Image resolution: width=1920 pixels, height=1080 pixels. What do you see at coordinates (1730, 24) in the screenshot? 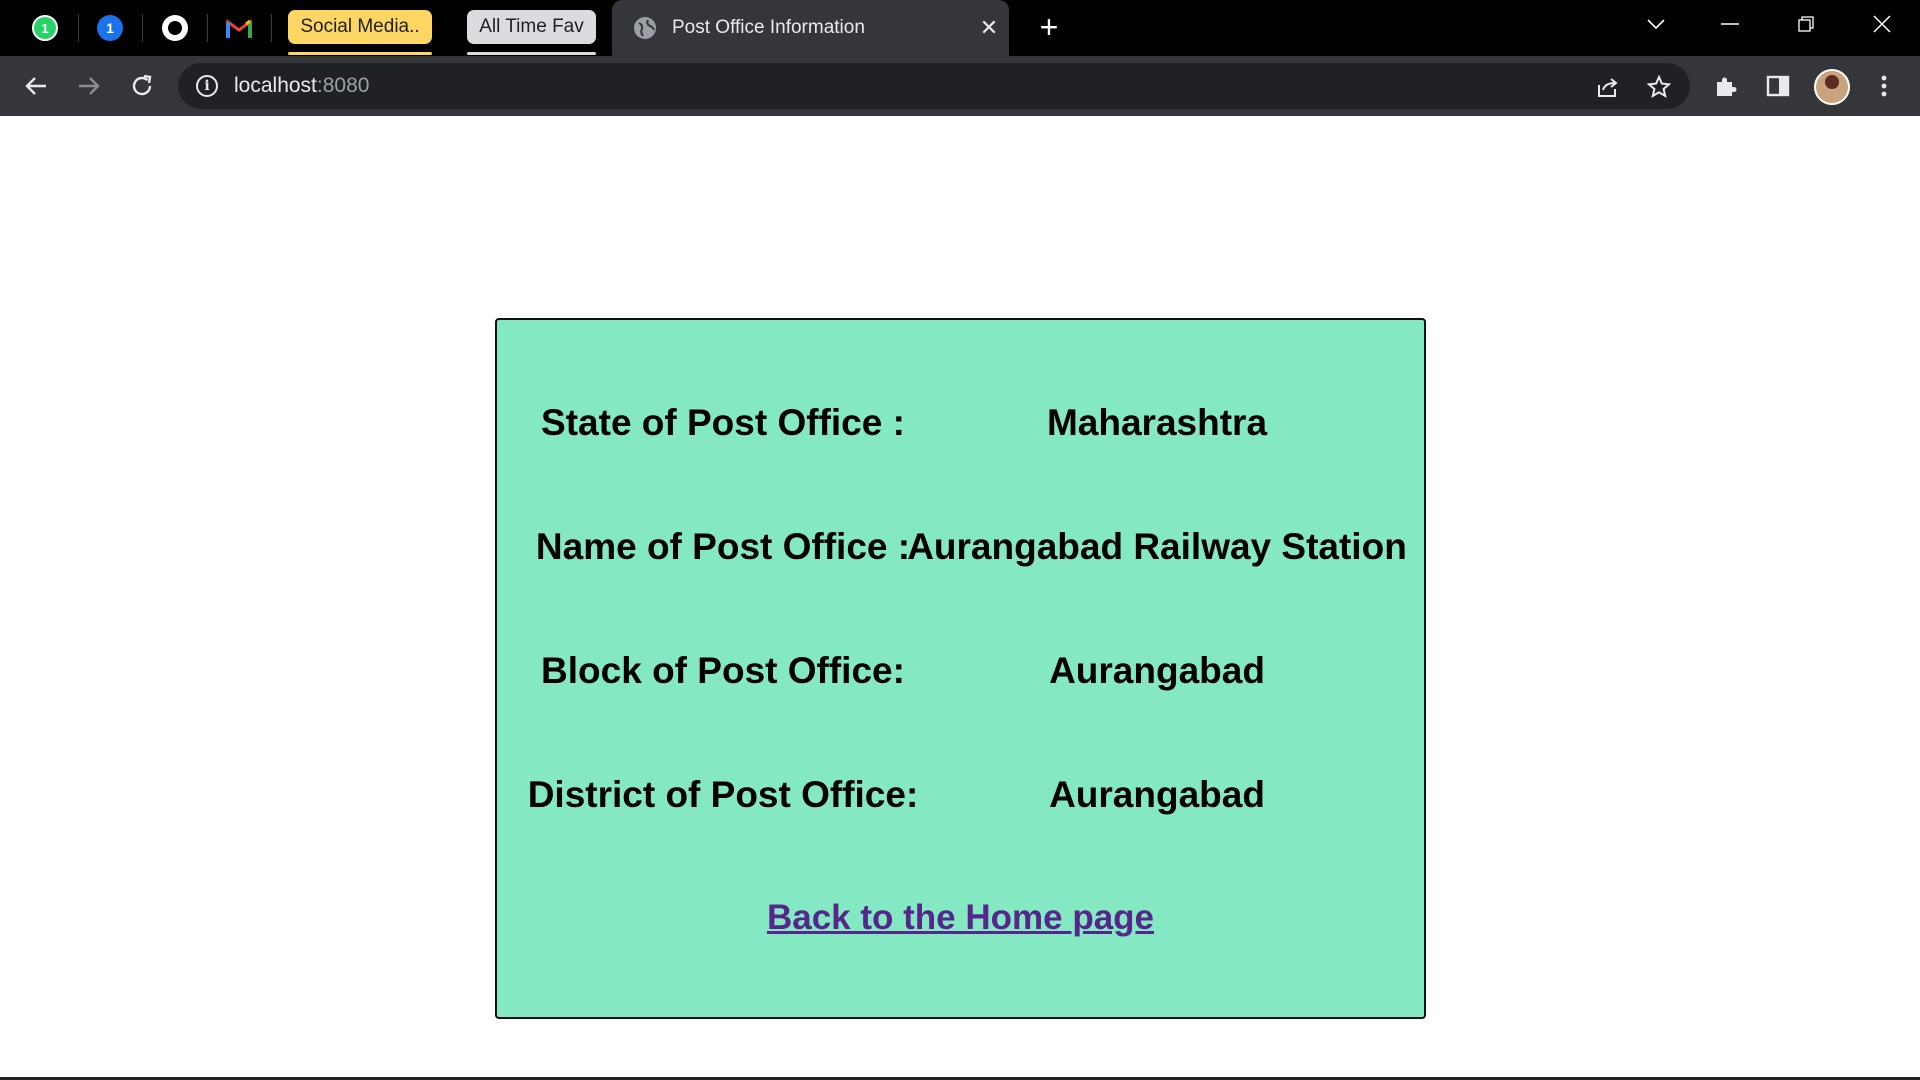
I see `minimize-icon` at bounding box center [1730, 24].